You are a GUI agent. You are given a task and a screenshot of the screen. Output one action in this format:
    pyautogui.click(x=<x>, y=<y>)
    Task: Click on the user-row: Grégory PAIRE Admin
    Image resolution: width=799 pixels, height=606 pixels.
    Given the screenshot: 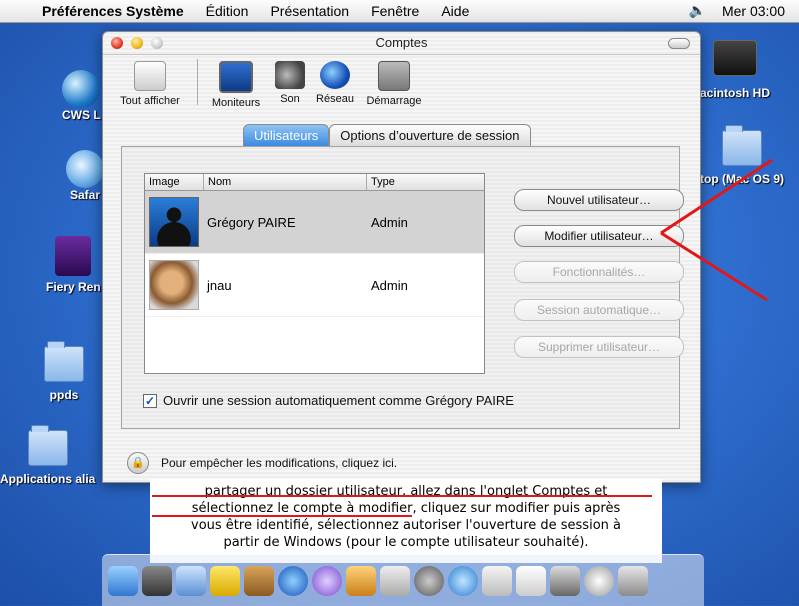 What is the action you would take?
    pyautogui.click(x=314, y=222)
    